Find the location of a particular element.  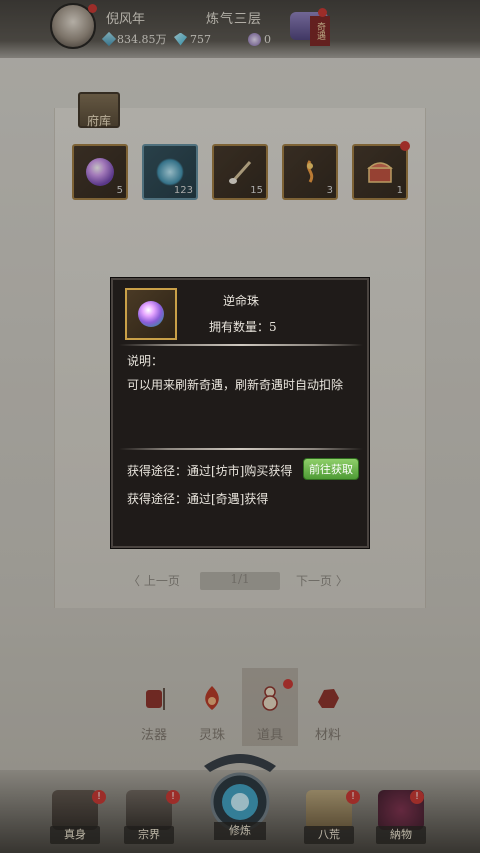

item-owned-count: 拥有数量：5 is located at coordinates (243, 327).